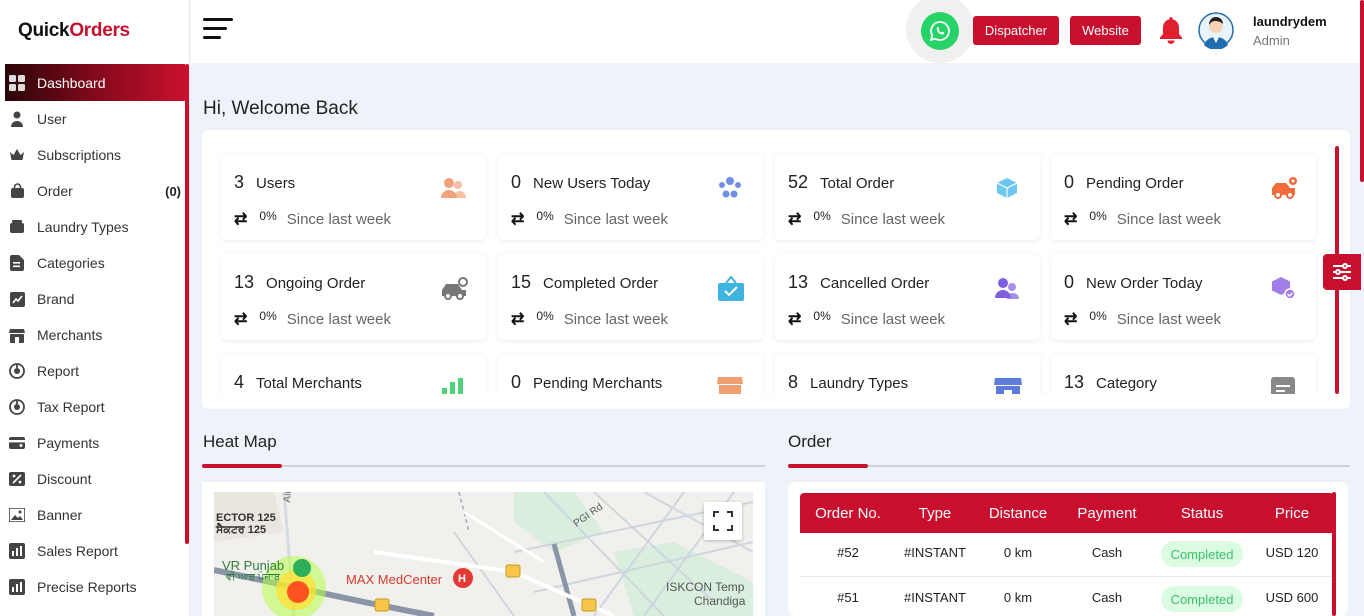 The width and height of the screenshot is (1364, 616). Describe the element at coordinates (218, 30) in the screenshot. I see `menu-toggle-icon` at that location.